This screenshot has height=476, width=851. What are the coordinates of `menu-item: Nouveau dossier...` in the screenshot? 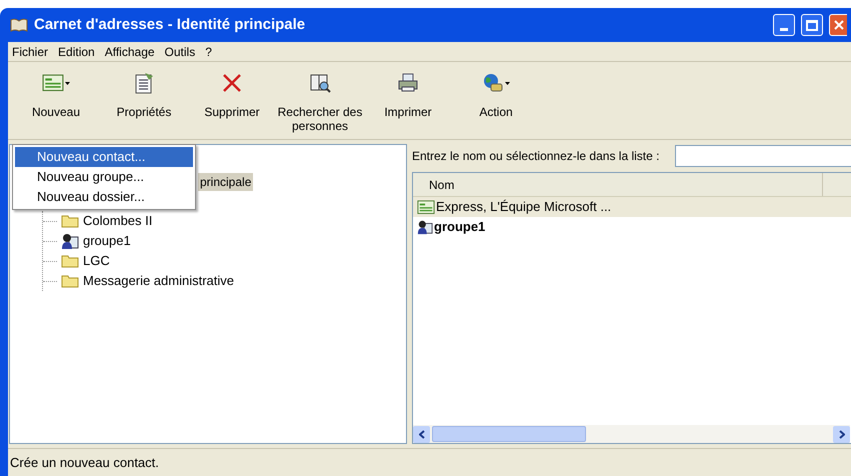 It's located at (104, 197).